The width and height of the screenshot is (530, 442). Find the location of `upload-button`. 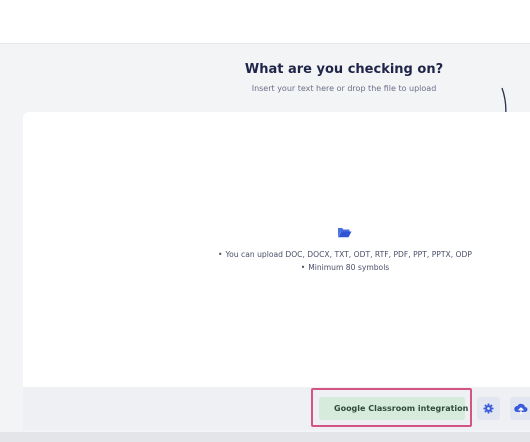

upload-button is located at coordinates (520, 408).